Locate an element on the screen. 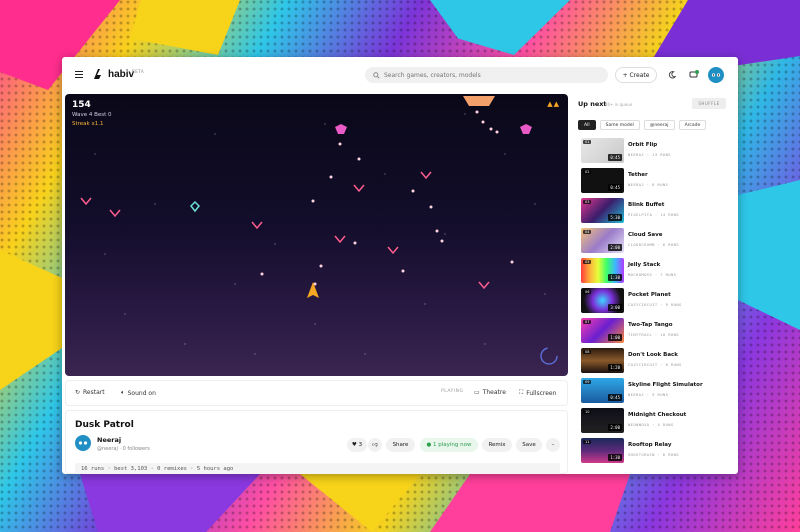  item-meta: GHOSTGRAIN · 6 RUNS is located at coordinates (654, 454).